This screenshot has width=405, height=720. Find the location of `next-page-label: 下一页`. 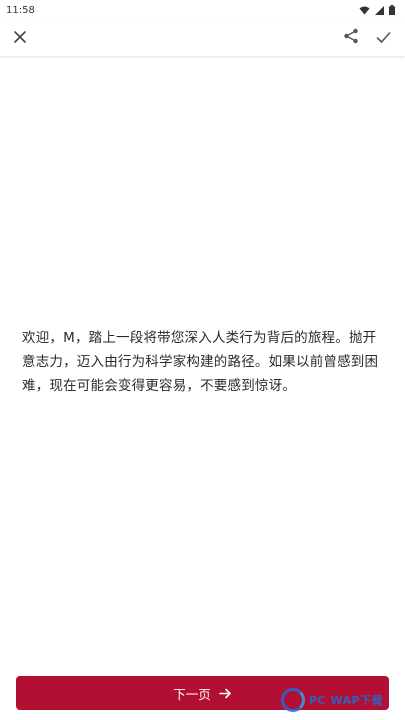

next-page-label: 下一页 is located at coordinates (192, 694).